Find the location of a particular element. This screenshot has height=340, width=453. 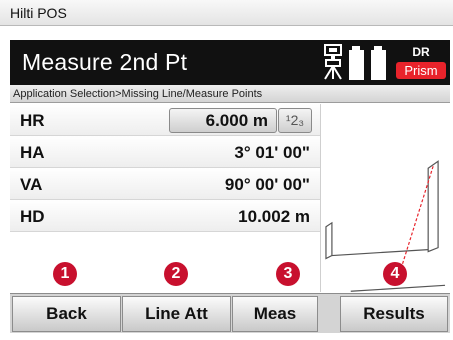

back-button: Back is located at coordinates (66, 314).